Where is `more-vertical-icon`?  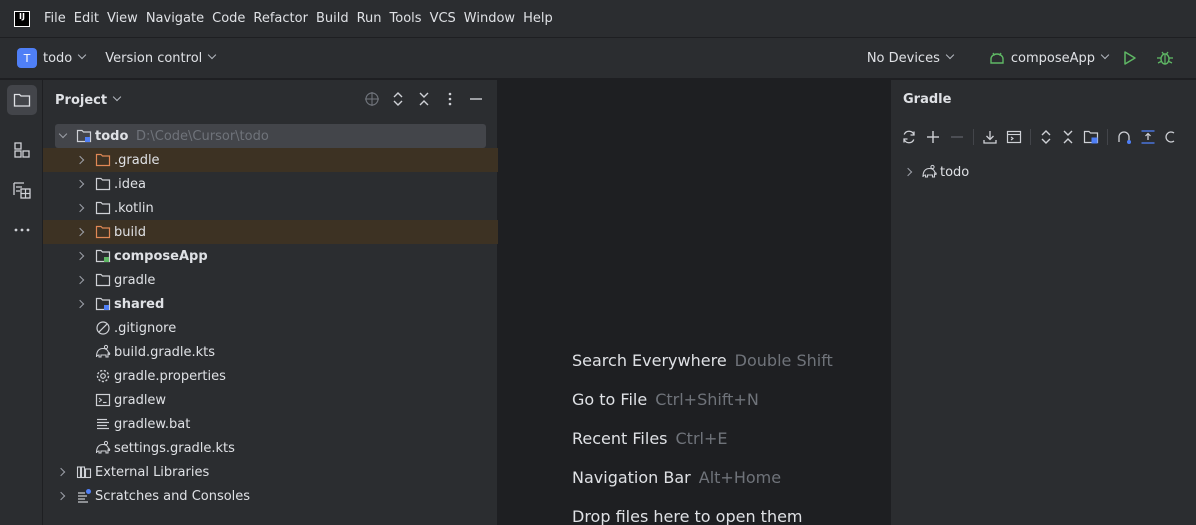 more-vertical-icon is located at coordinates (450, 99).